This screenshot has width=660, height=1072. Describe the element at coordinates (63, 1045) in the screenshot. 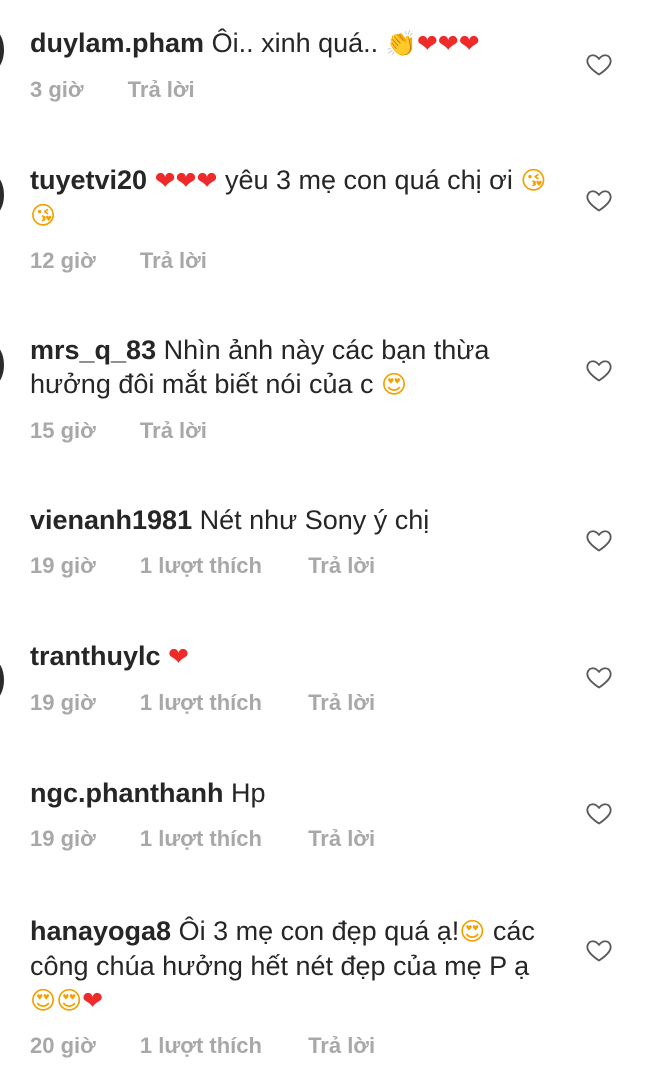

I see `comment-time: 20 giờ` at that location.